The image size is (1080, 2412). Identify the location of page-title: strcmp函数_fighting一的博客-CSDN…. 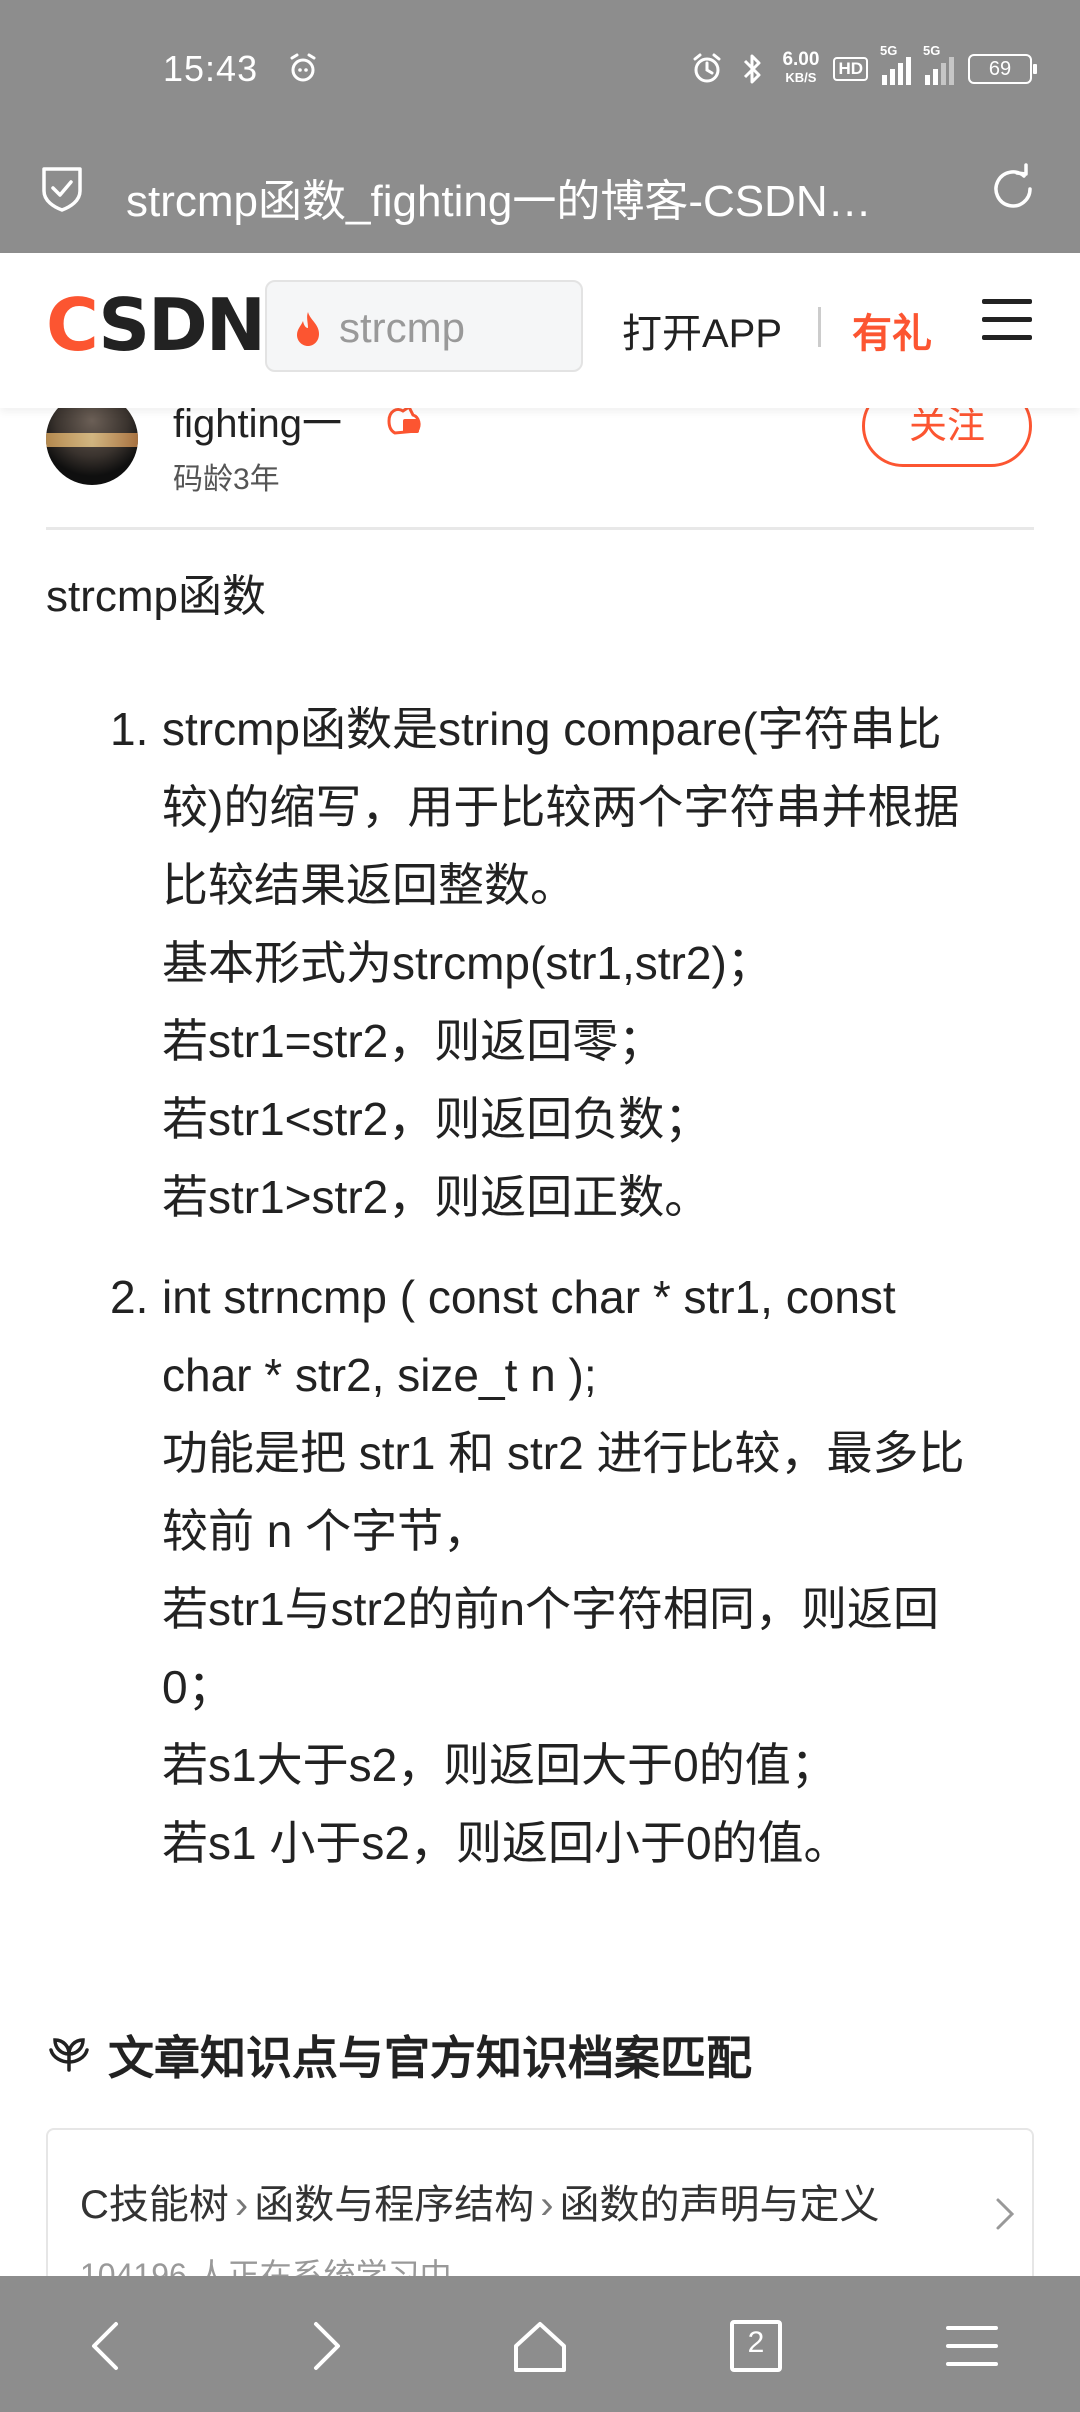
(526, 197).